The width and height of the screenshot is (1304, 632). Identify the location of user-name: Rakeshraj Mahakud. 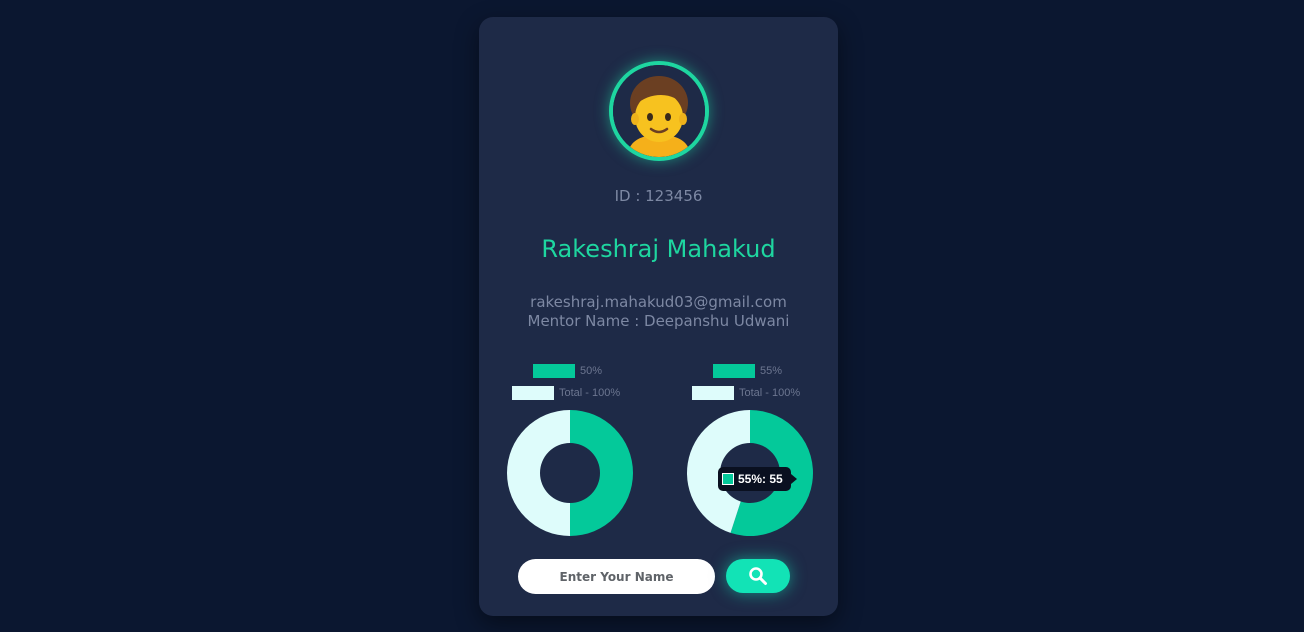
(658, 249).